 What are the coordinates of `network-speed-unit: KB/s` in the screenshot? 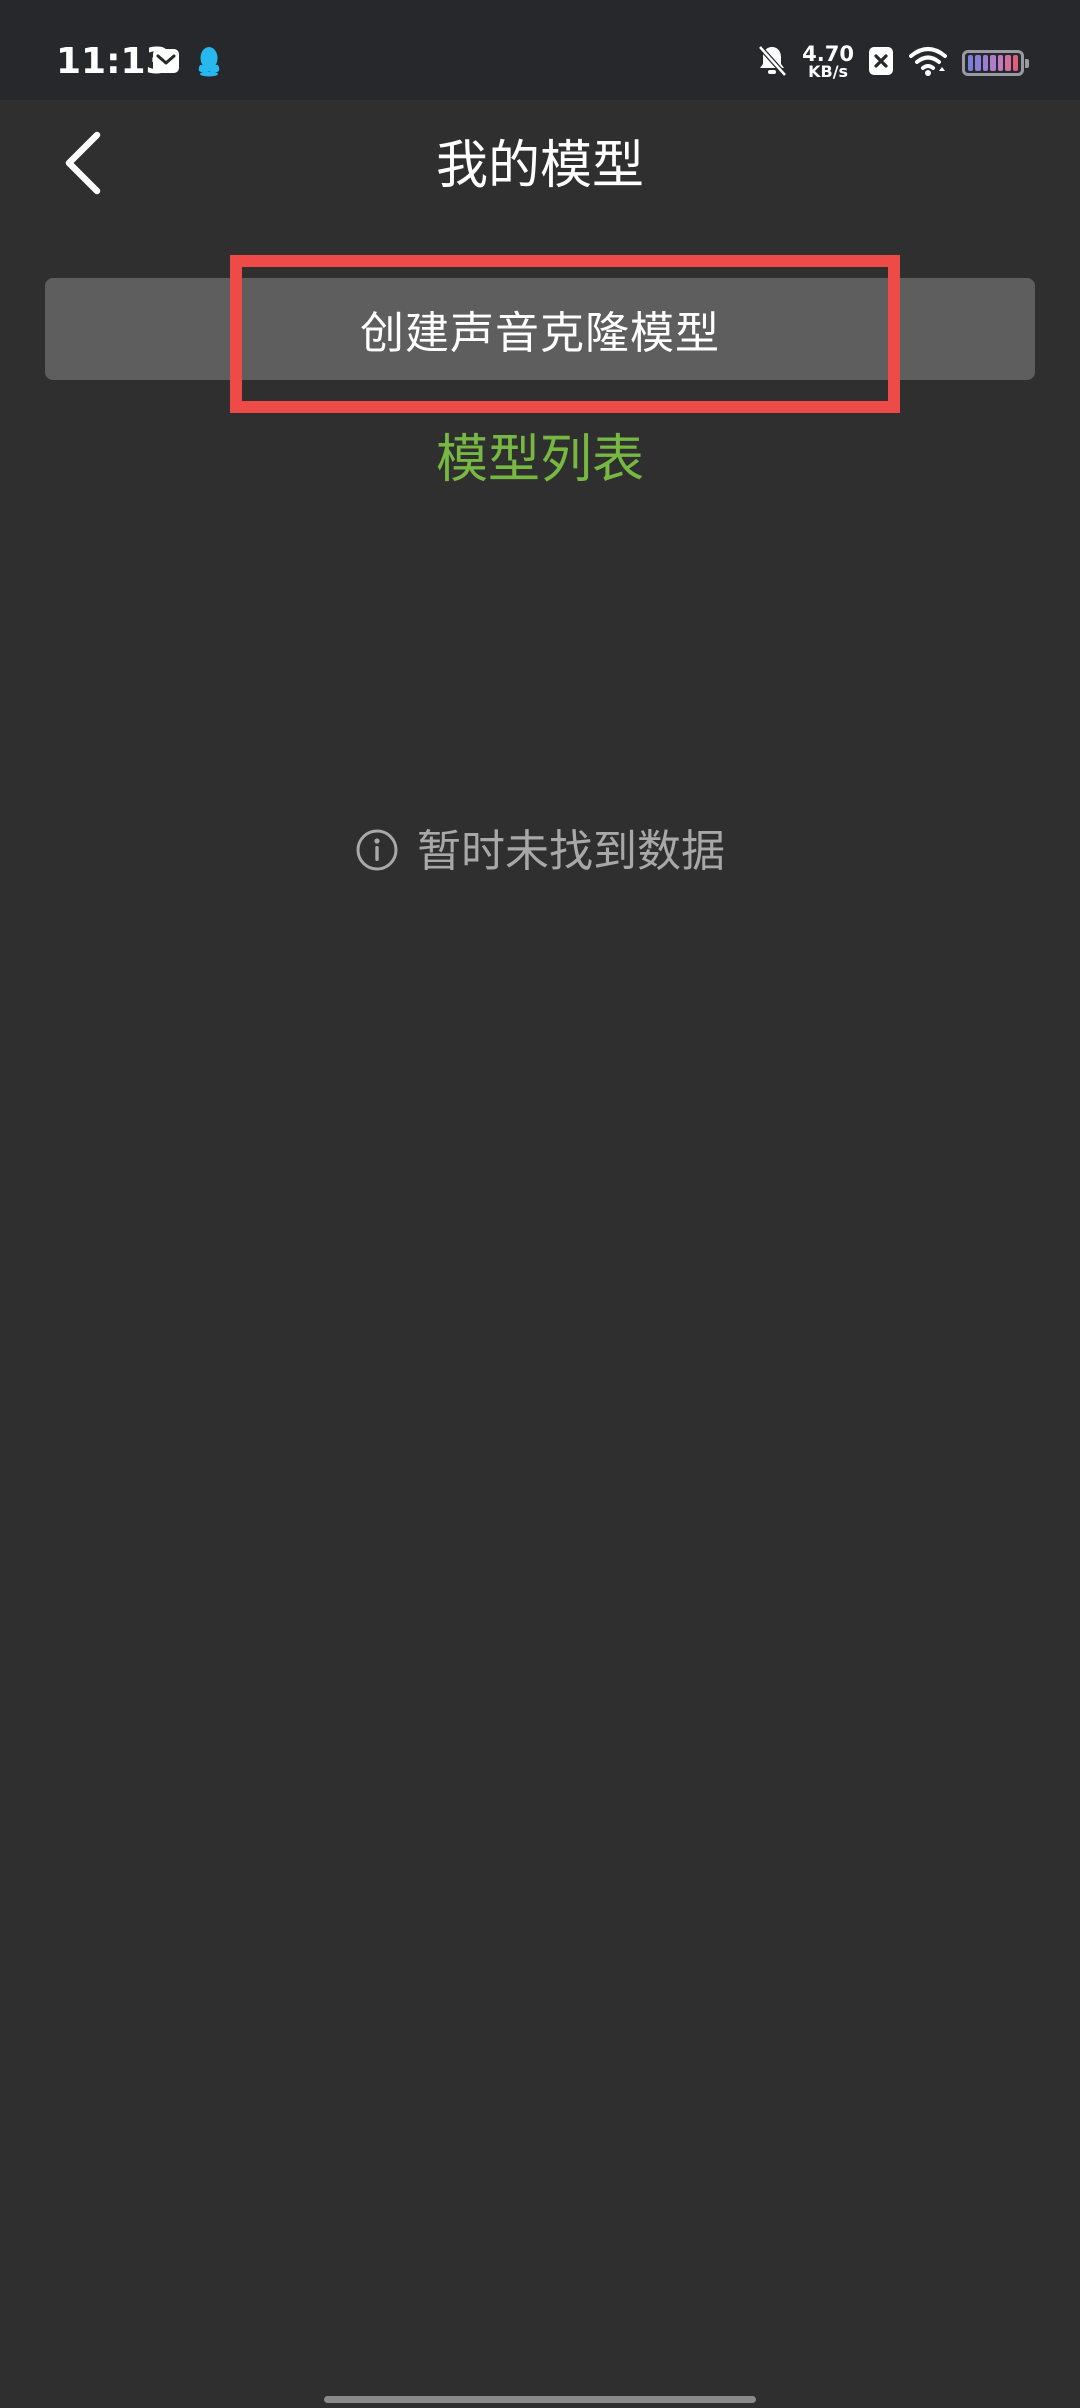 It's located at (828, 71).